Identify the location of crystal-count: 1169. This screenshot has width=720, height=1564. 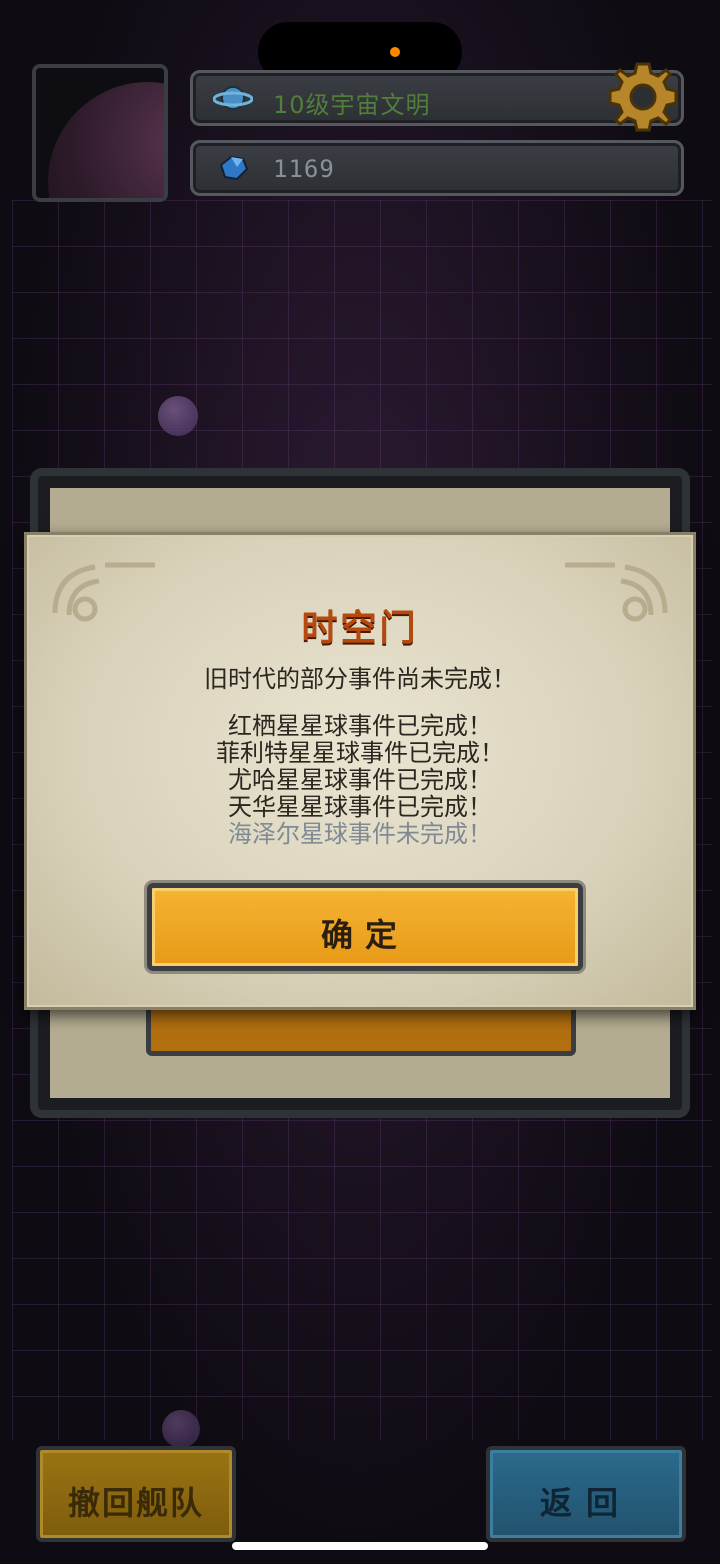
(304, 169).